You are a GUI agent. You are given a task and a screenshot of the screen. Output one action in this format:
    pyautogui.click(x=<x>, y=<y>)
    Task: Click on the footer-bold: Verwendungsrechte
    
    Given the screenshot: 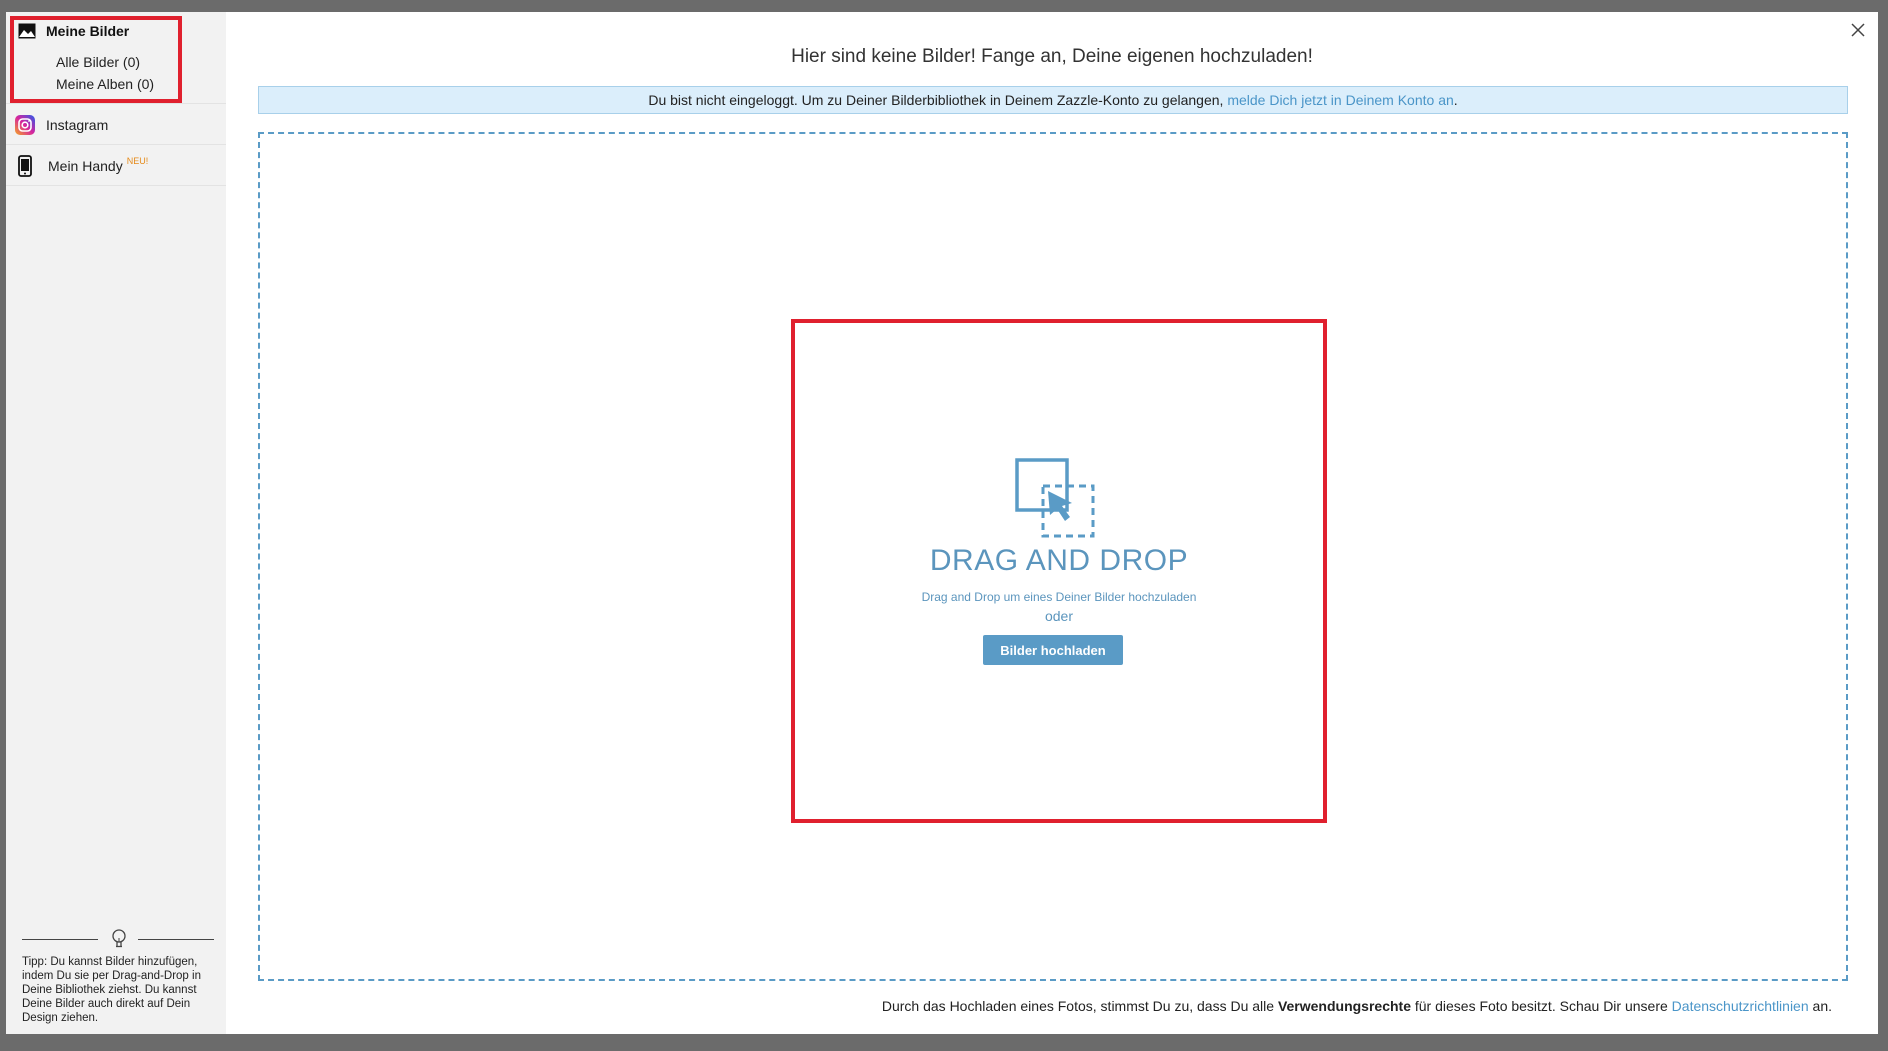 What is the action you would take?
    pyautogui.click(x=1344, y=1006)
    